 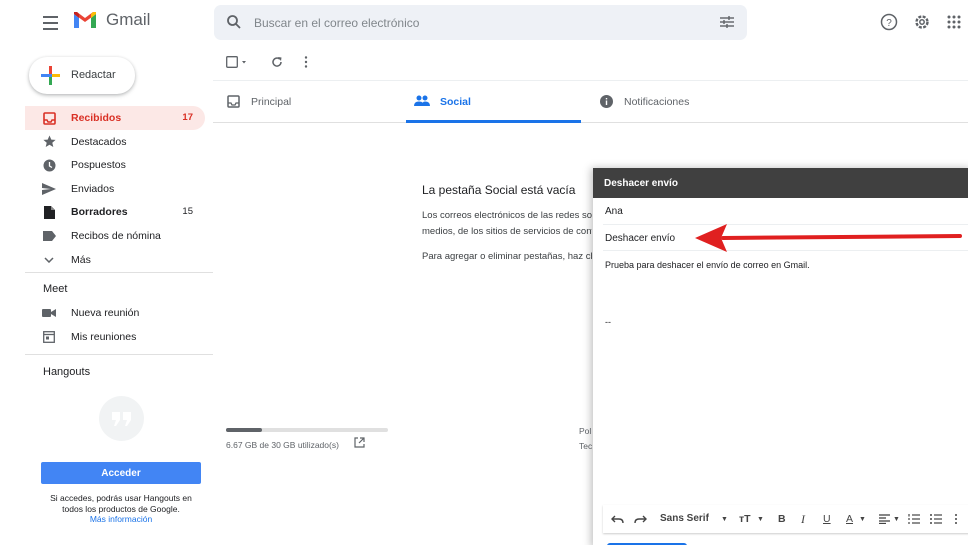 I want to click on sidebar-item-label: Recibos de nómina, so click(x=116, y=235).